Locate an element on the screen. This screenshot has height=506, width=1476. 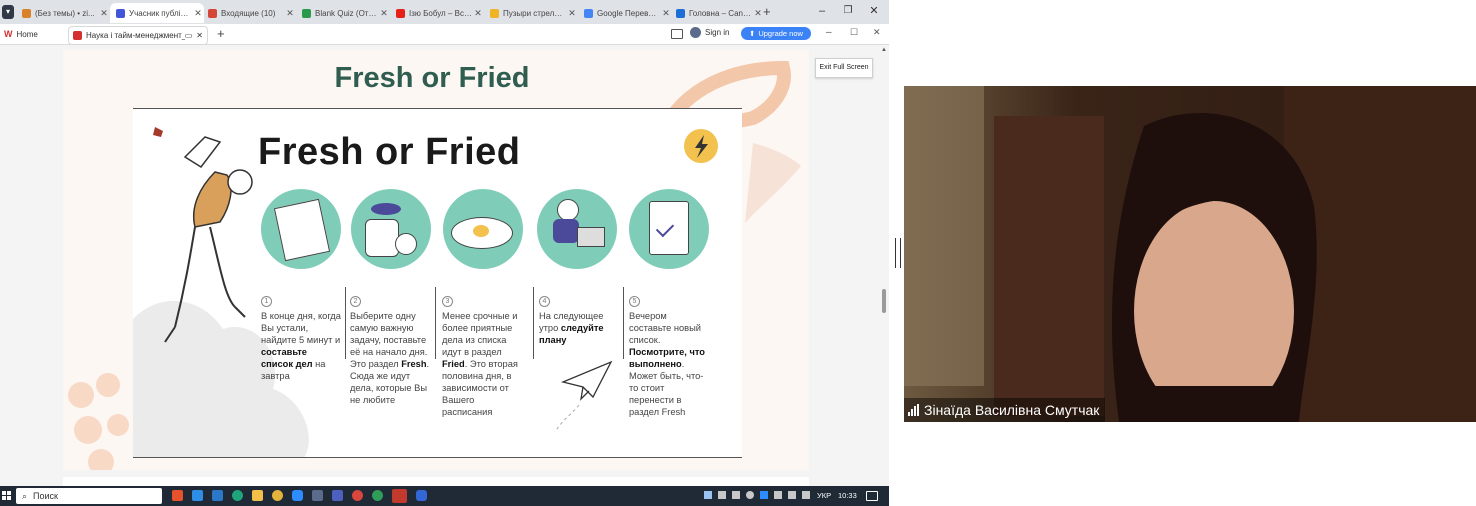
taskbar-app-icons is located at coordinates (299, 496).